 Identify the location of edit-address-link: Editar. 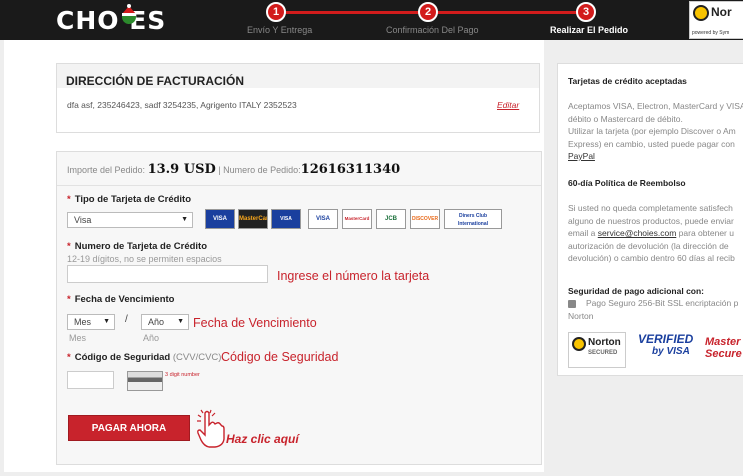
(508, 105).